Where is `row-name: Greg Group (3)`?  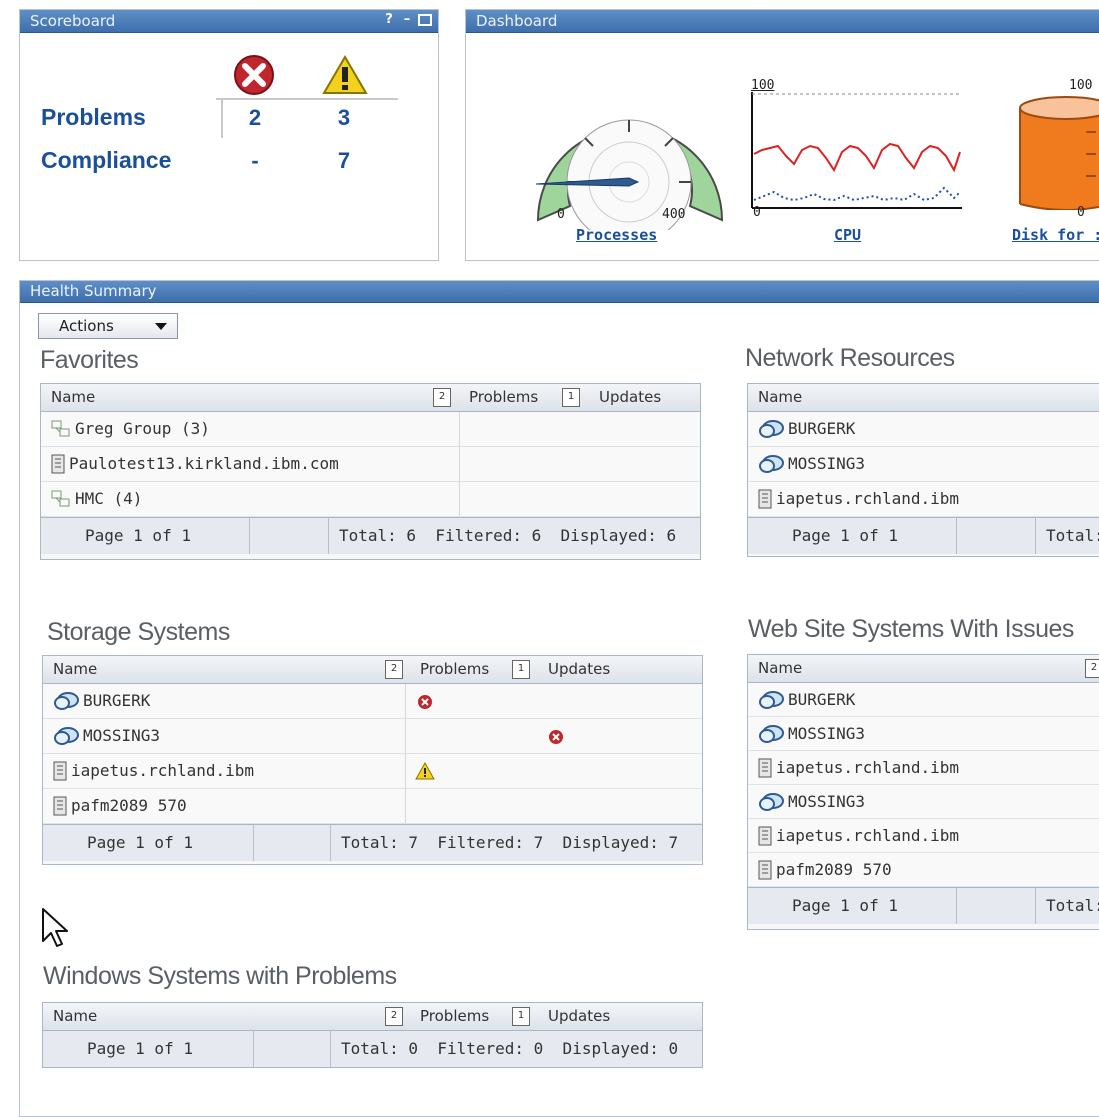 row-name: Greg Group (3) is located at coordinates (142, 429).